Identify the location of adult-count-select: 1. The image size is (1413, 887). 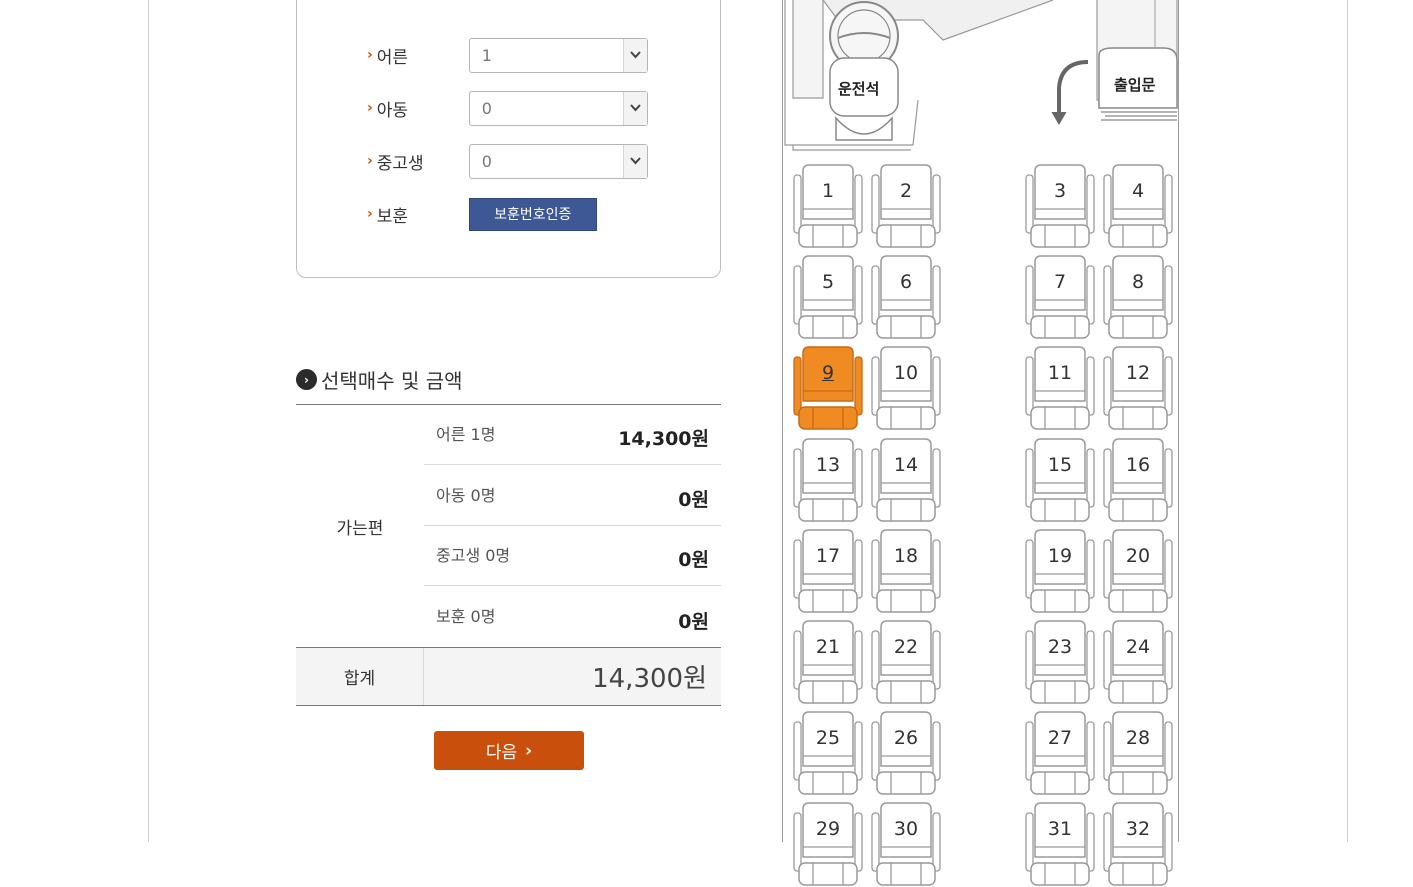
(558, 55).